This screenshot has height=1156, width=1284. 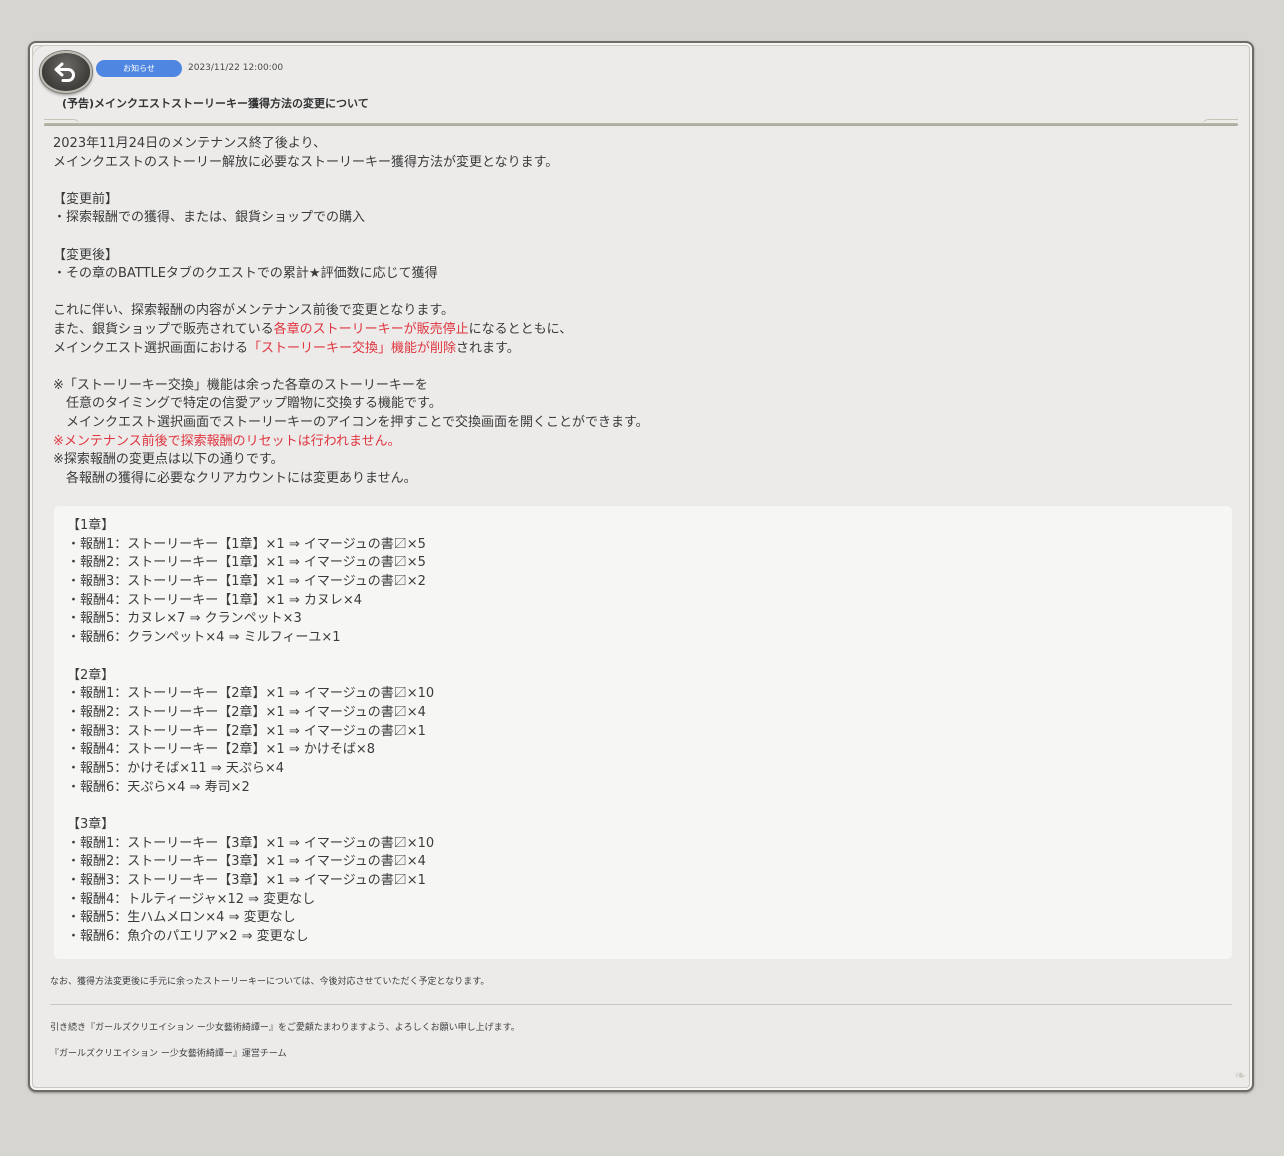 What do you see at coordinates (91, 525) in the screenshot?
I see `chapter-heading: 【1章】` at bounding box center [91, 525].